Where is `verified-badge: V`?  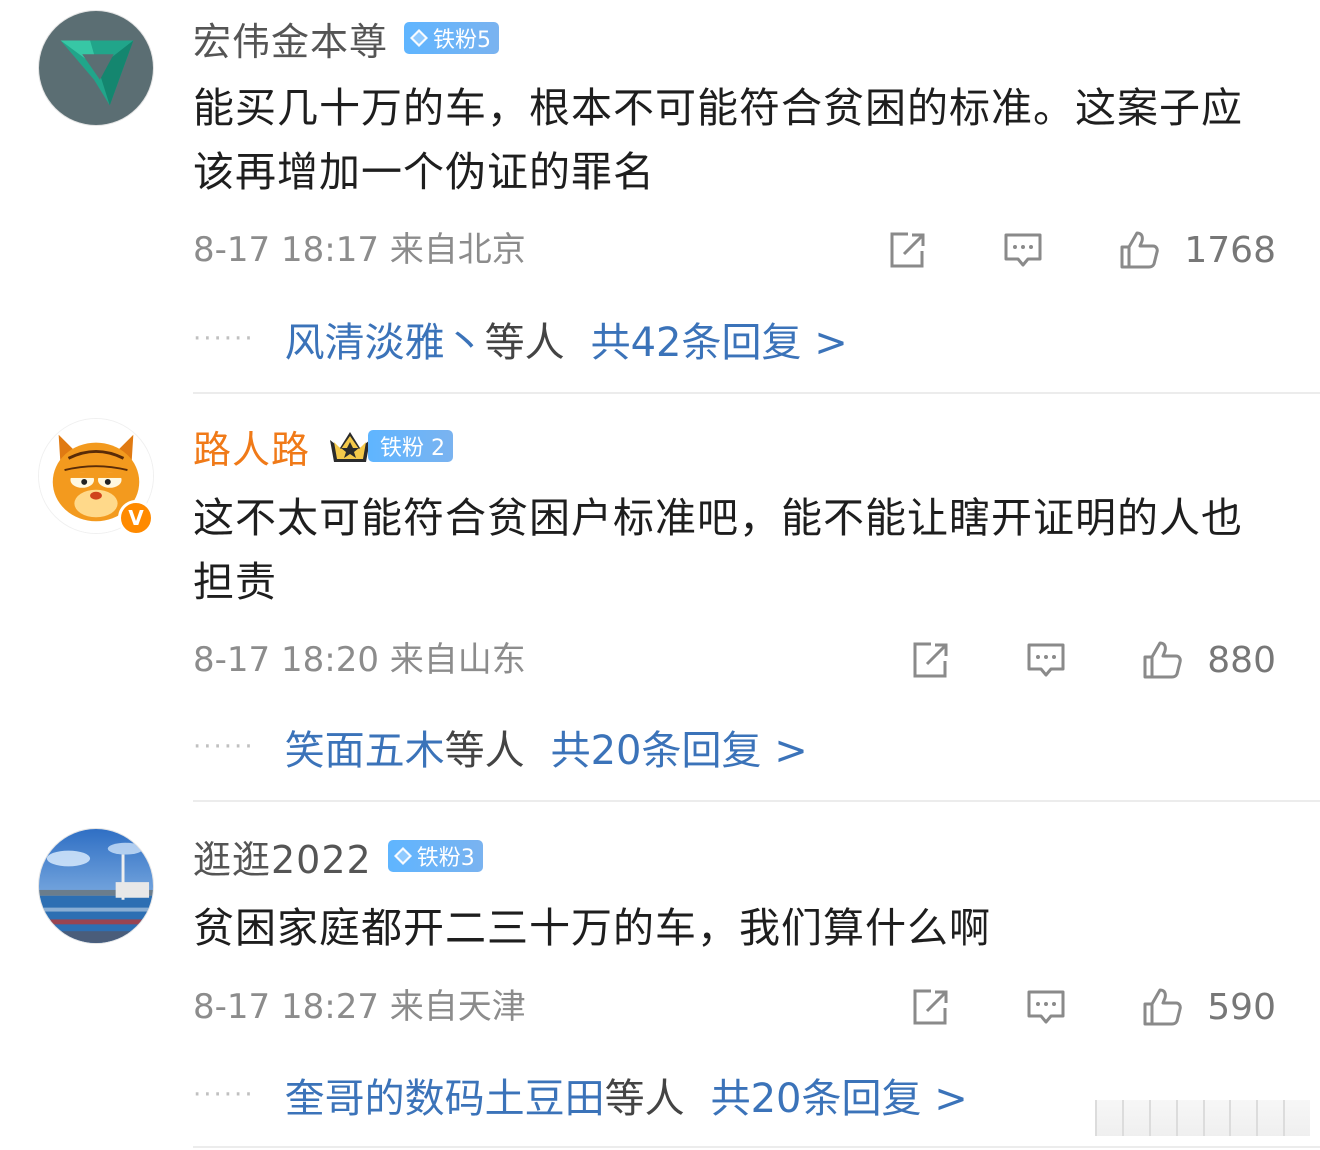 verified-badge: V is located at coordinates (136, 518).